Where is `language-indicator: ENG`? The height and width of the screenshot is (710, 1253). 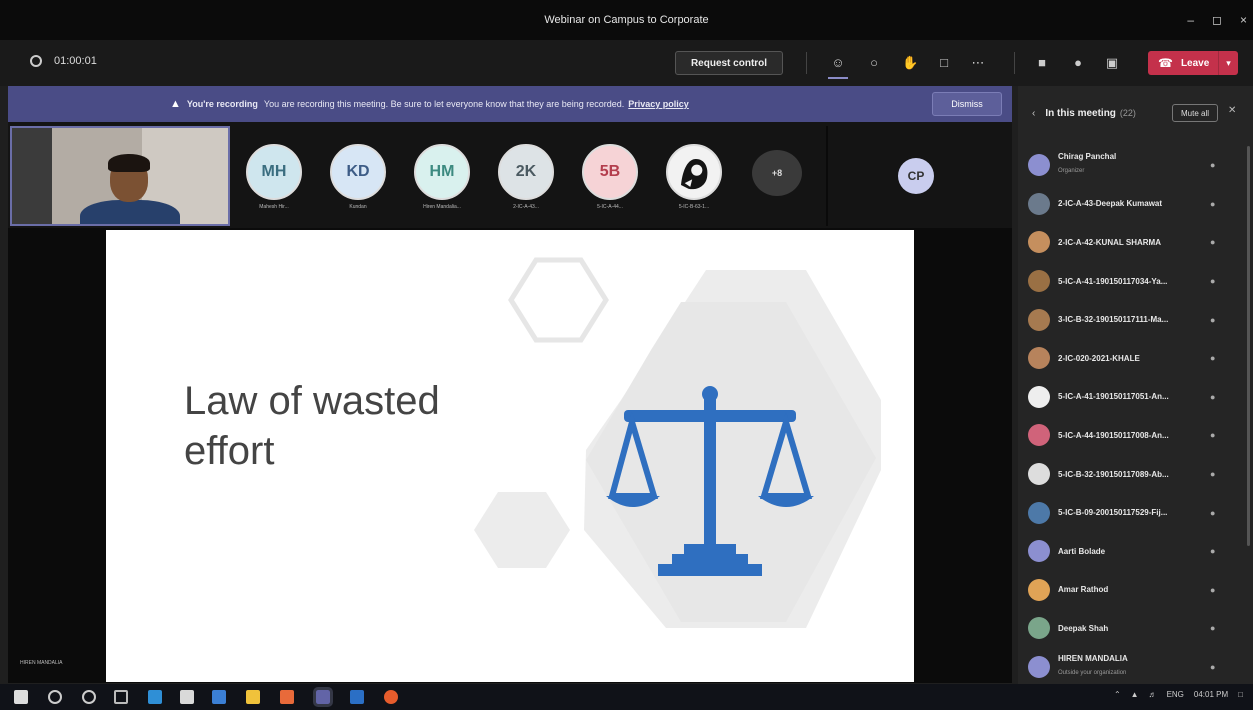 language-indicator: ENG is located at coordinates (1175, 694).